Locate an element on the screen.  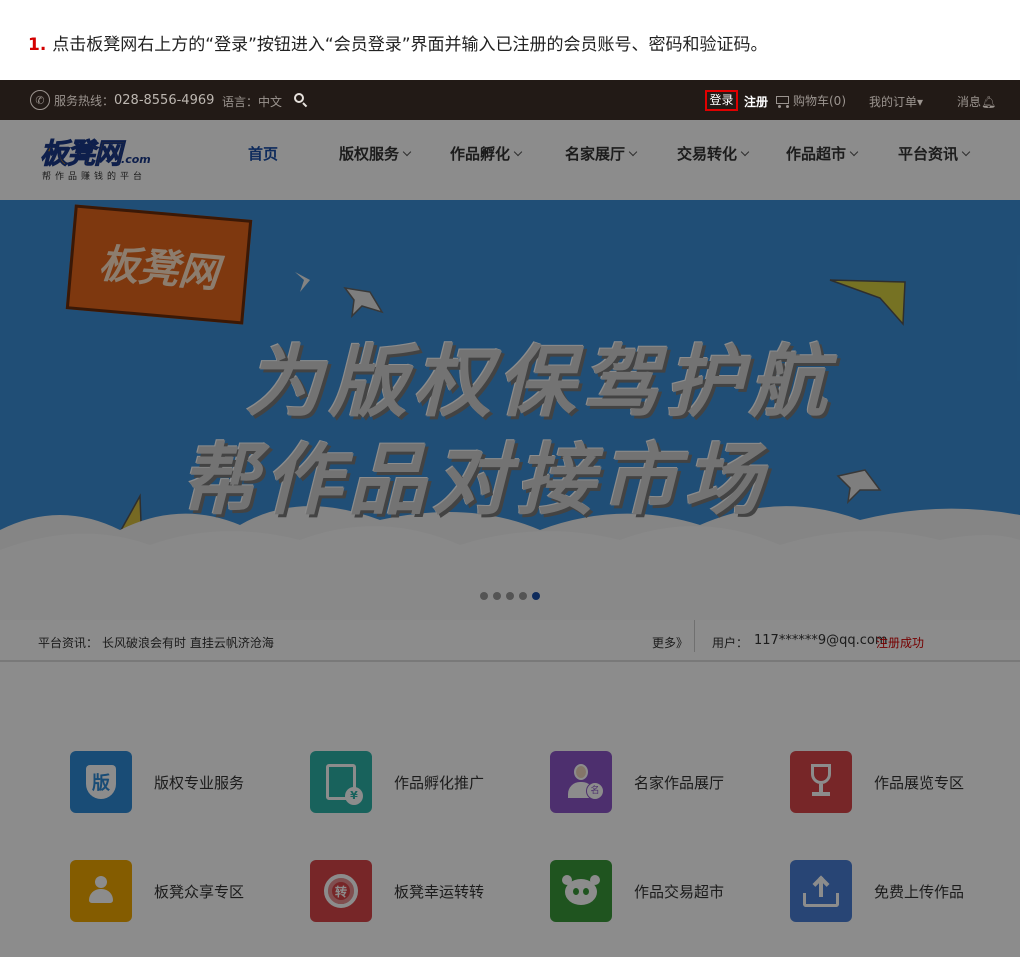
nav-copyright: 版权服务 is located at coordinates (375, 153).